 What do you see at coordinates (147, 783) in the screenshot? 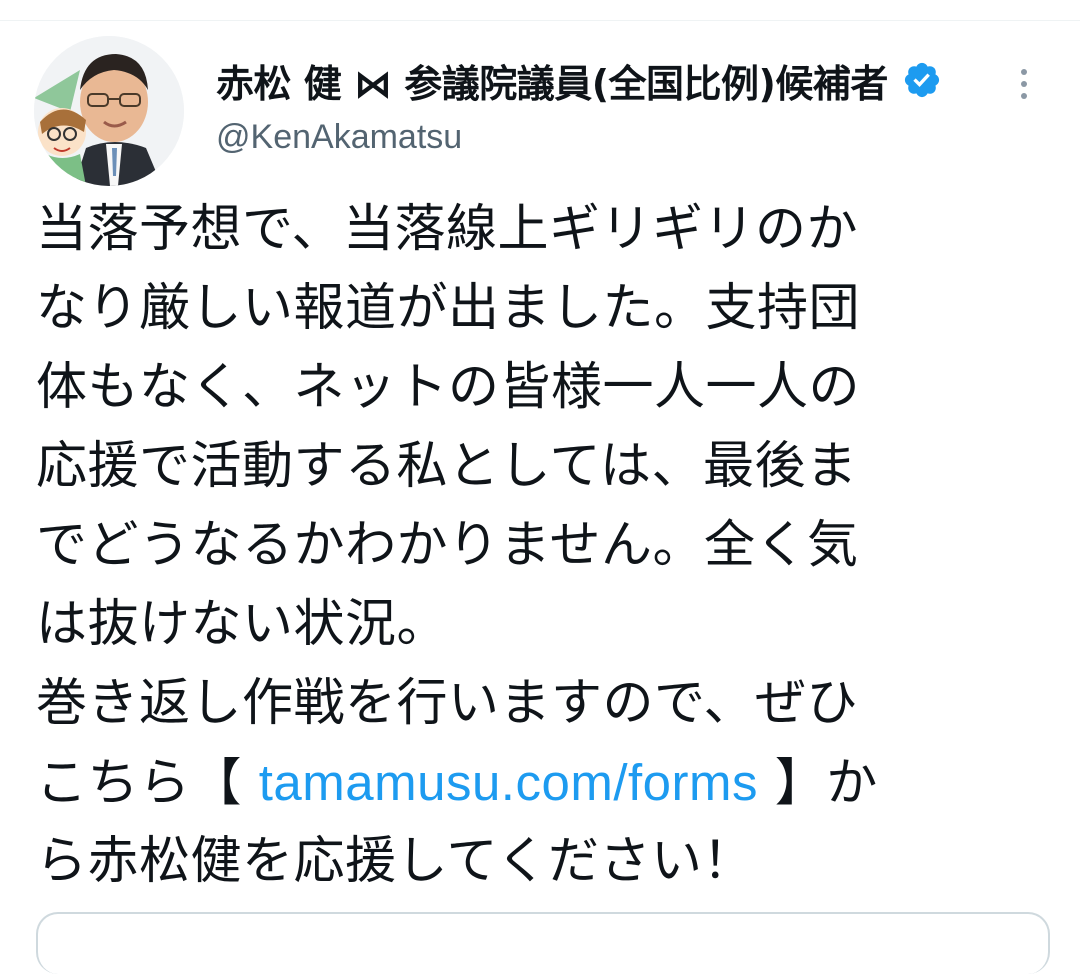
I see `link-prefix-text: こちら【` at bounding box center [147, 783].